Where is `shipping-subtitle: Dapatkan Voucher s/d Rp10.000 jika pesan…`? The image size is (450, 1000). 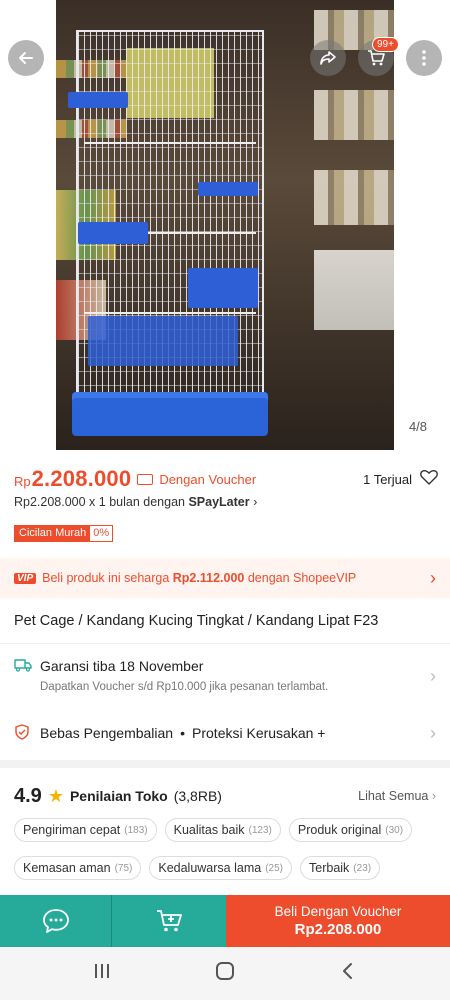
shipping-subtitle: Dapatkan Voucher s/d Rp10.000 jika pesan… is located at coordinates (184, 687).